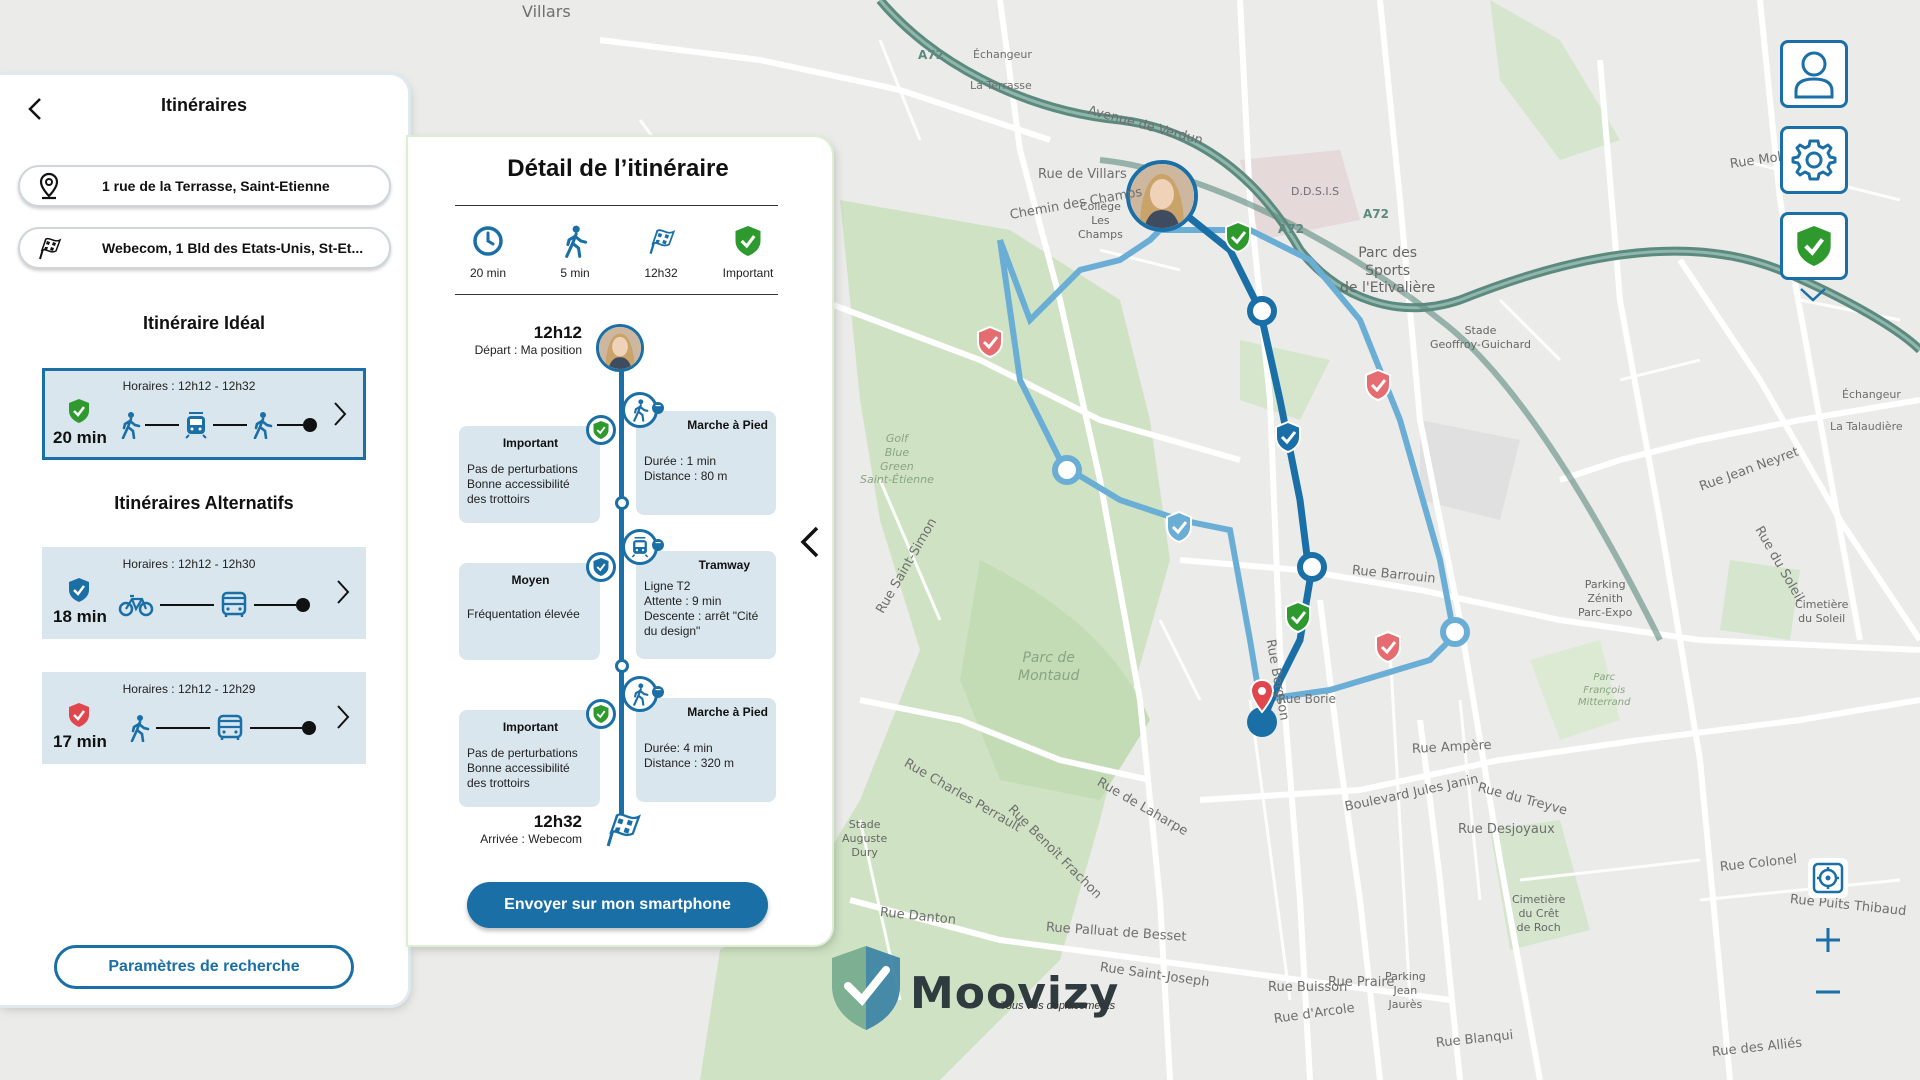 This screenshot has height=1080, width=1920. What do you see at coordinates (79, 715) in the screenshot?
I see `shield-danger-icon` at bounding box center [79, 715].